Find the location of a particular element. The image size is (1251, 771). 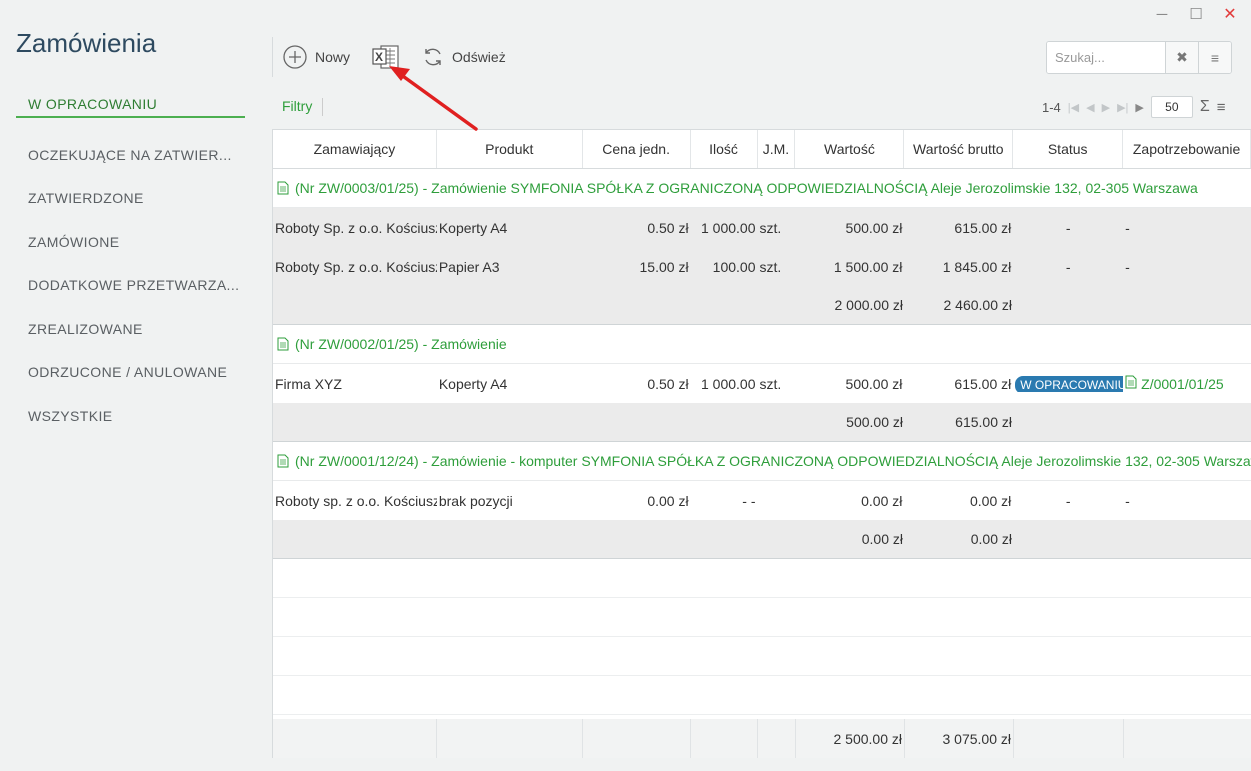

go-page-icon: ▶ is located at coordinates (1139, 107).